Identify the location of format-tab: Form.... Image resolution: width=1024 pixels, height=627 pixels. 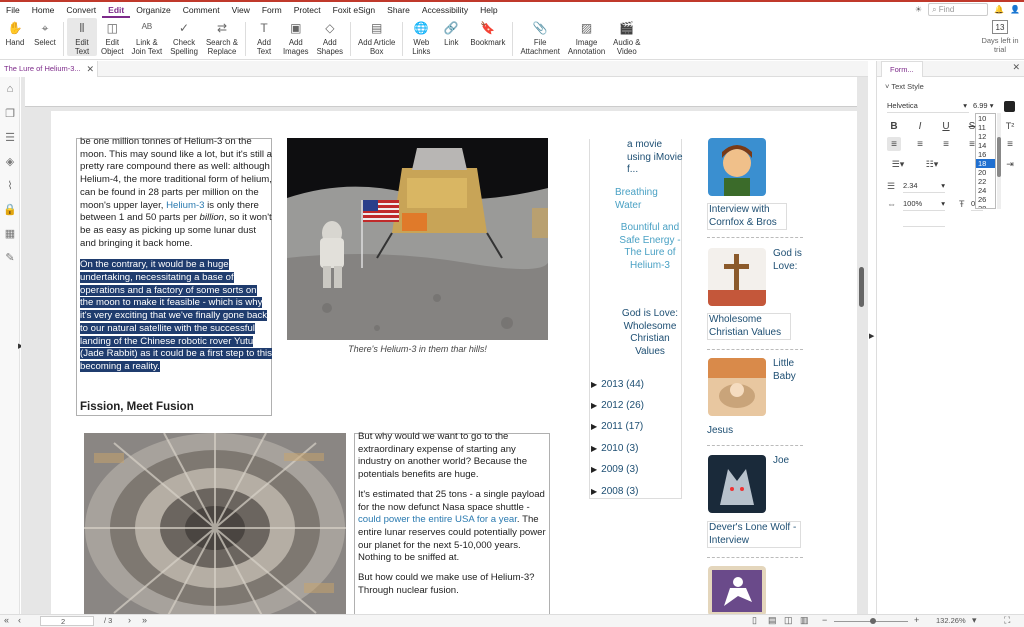
(902, 69).